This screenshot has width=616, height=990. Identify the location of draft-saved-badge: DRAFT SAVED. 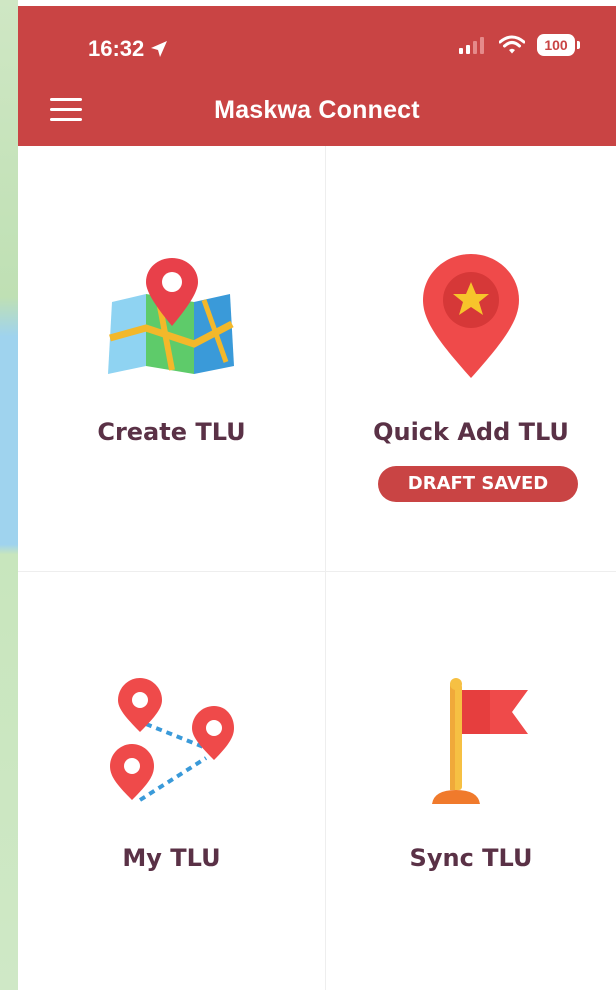
(478, 484).